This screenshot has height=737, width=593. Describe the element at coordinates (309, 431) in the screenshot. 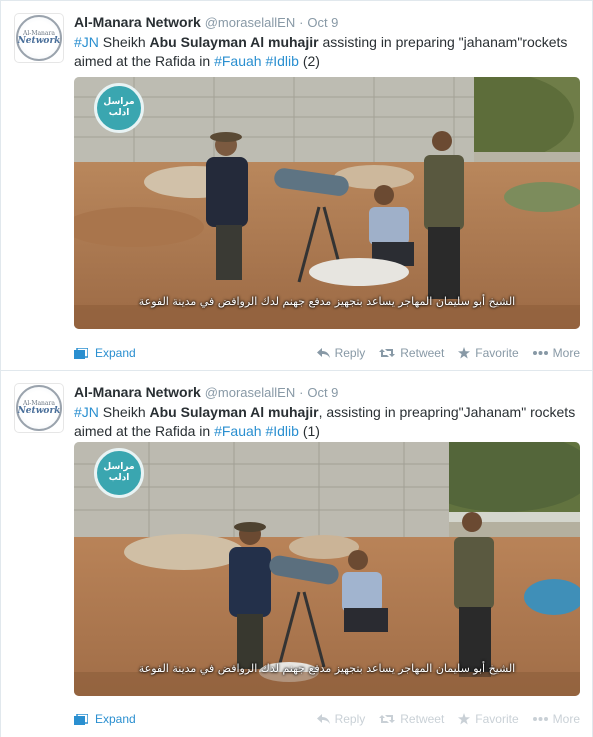

I see `tweet-text-part: (1)` at that location.